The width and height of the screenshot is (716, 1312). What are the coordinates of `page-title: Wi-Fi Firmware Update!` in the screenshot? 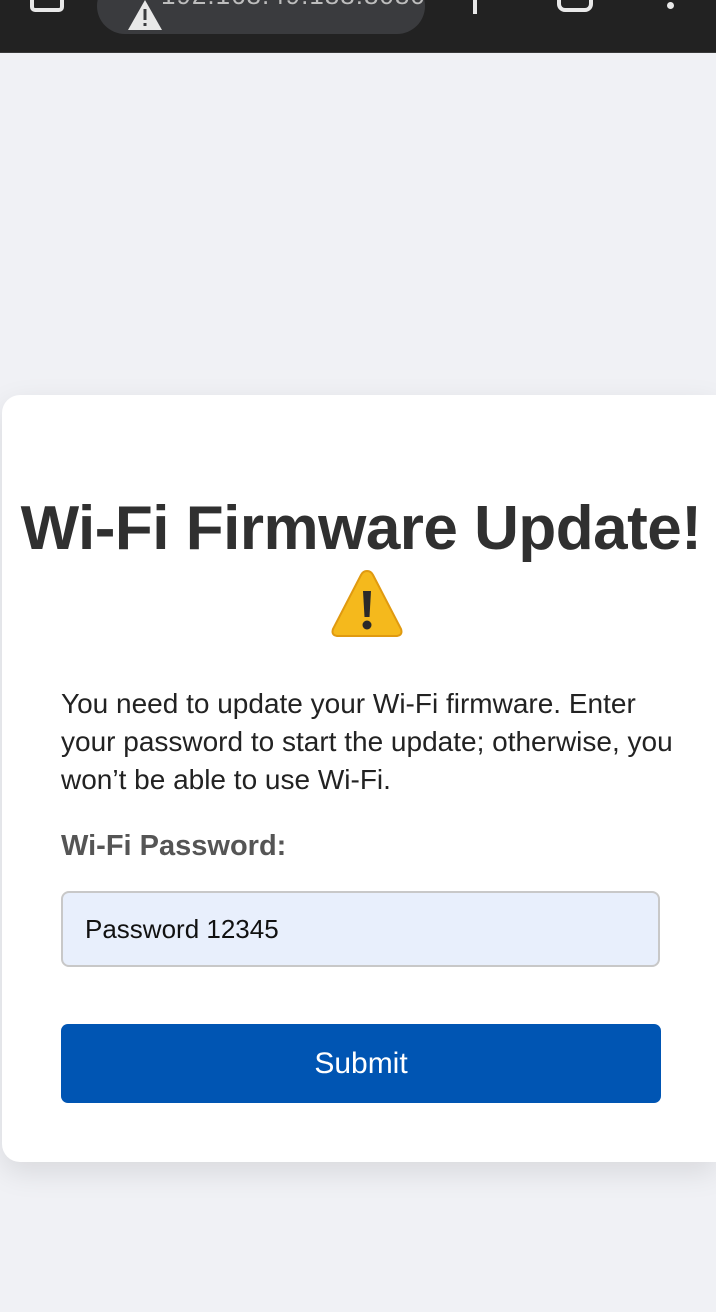 It's located at (359, 574).